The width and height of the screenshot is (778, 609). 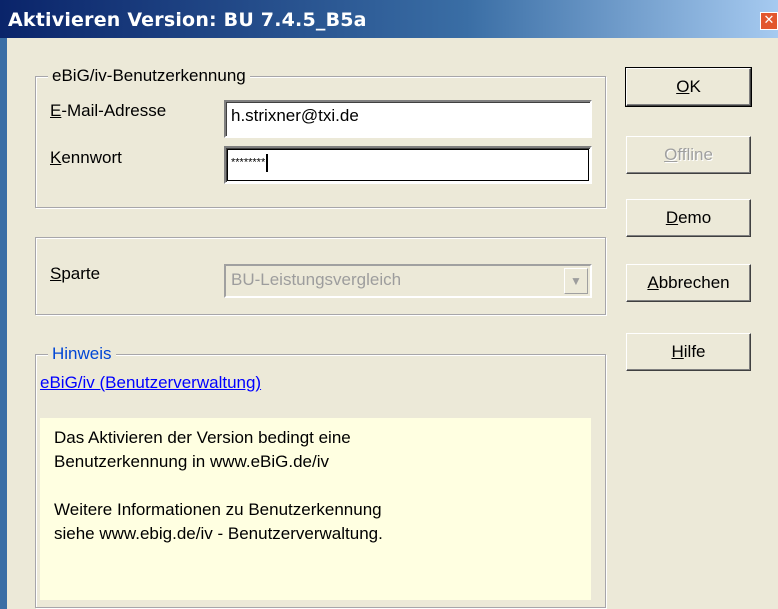 What do you see at coordinates (82, 354) in the screenshot?
I see `hinweis-legend: Hinweis` at bounding box center [82, 354].